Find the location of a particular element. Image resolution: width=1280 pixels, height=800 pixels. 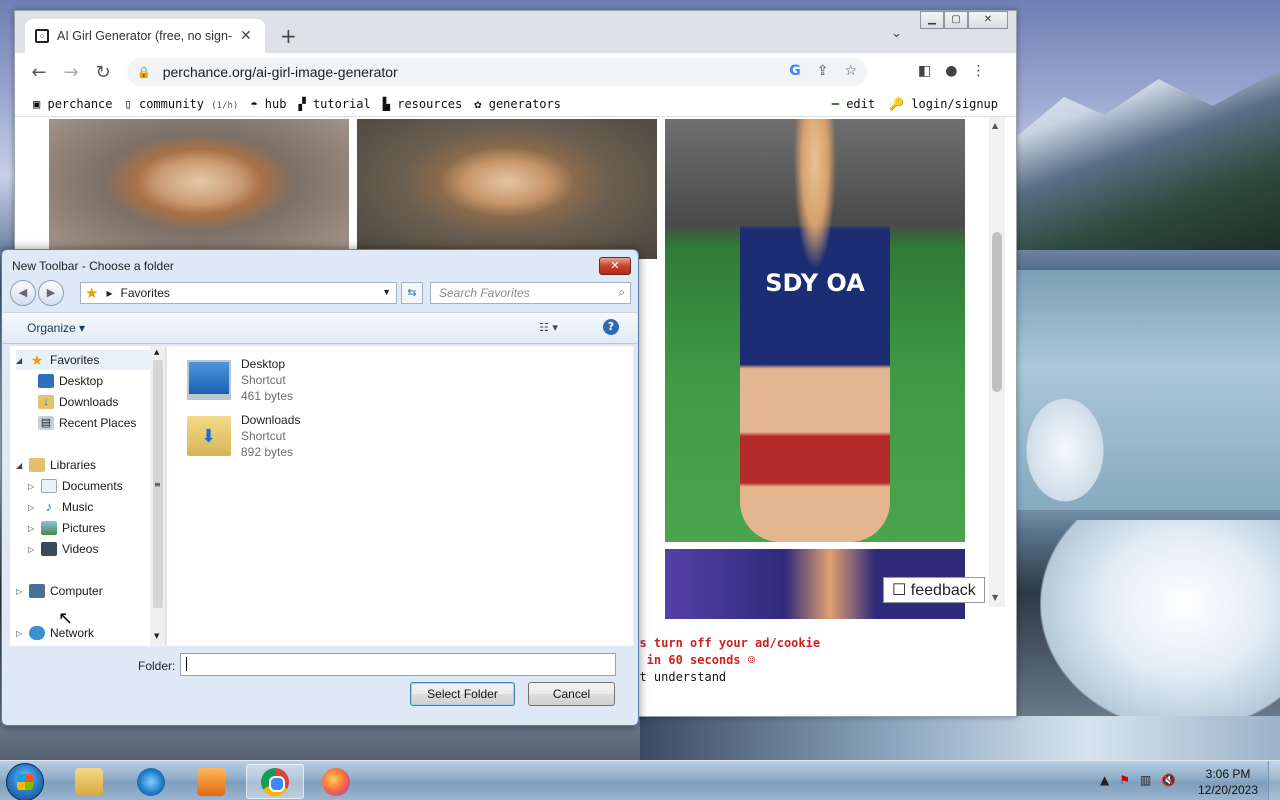

nav-resources: ▙ resources is located at coordinates (423, 104).